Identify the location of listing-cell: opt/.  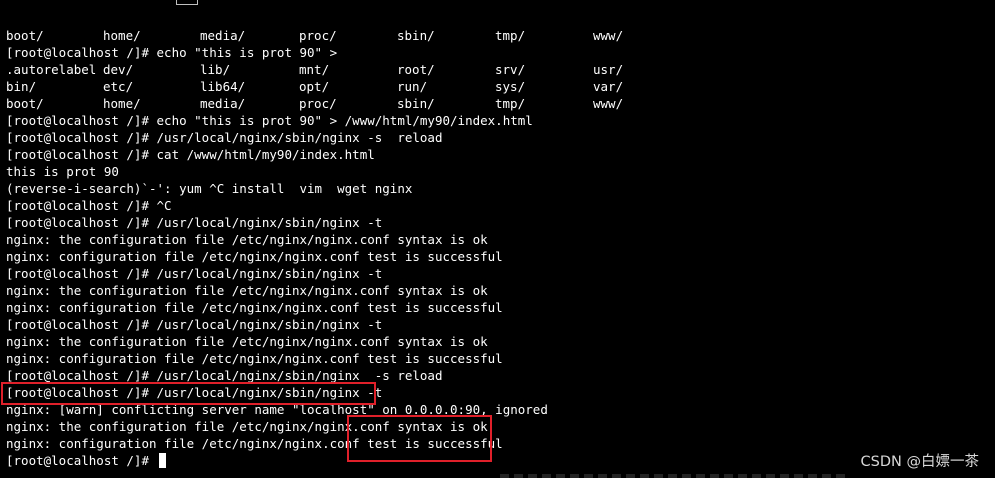
(314, 86).